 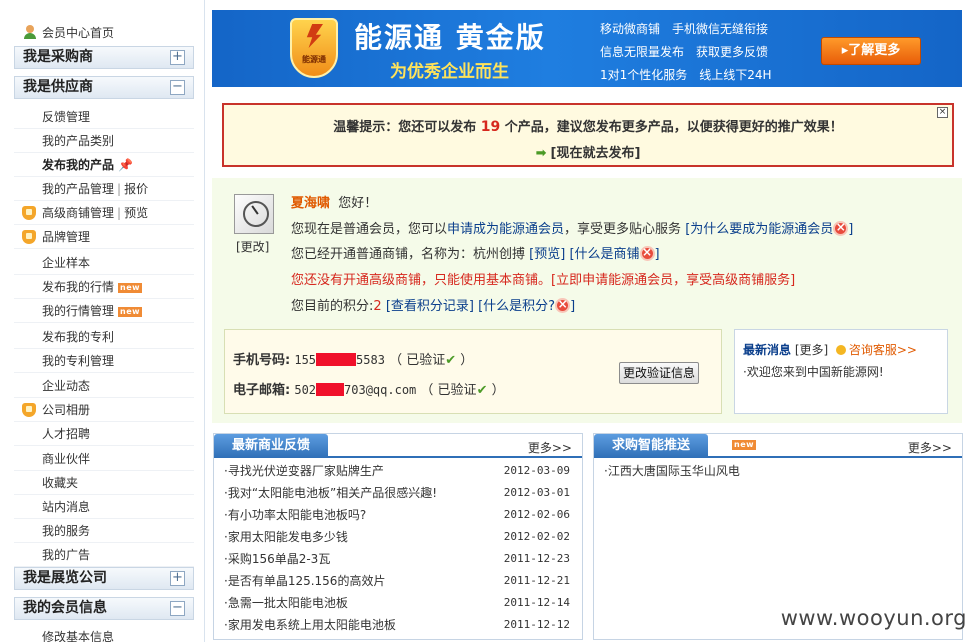 What do you see at coordinates (377, 306) in the screenshot?
I see `points-value: 2` at bounding box center [377, 306].